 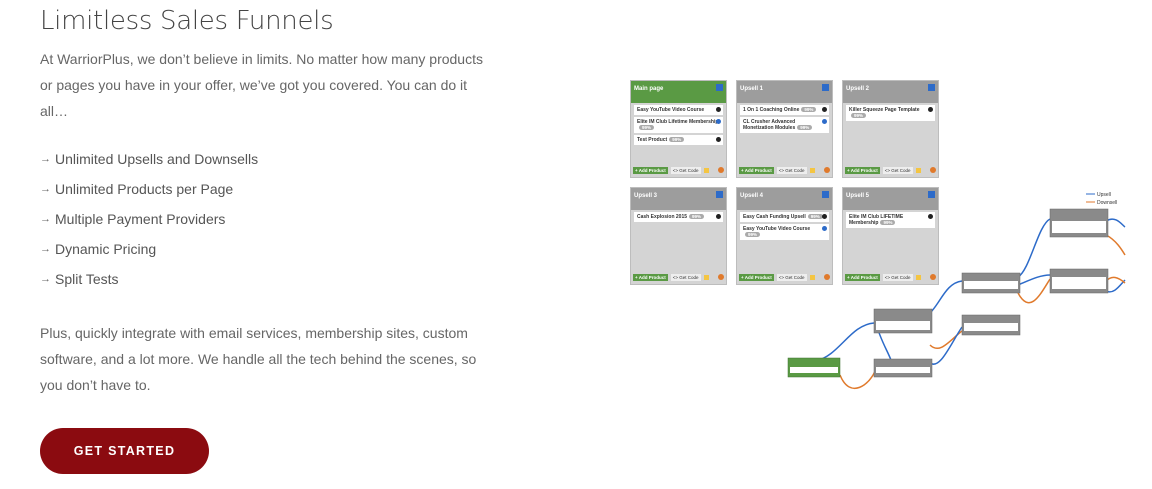 What do you see at coordinates (771, 110) in the screenshot?
I see `product-name: 1 On 1 Coaching Online` at bounding box center [771, 110].